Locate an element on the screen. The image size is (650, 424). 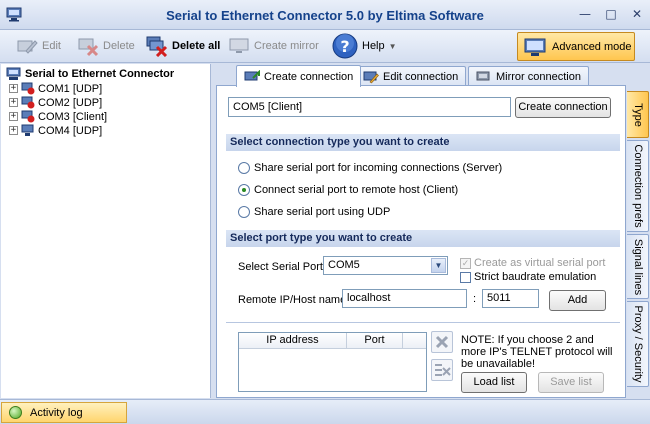
ip-list-header: IP address Port is located at coordinates (332, 341).